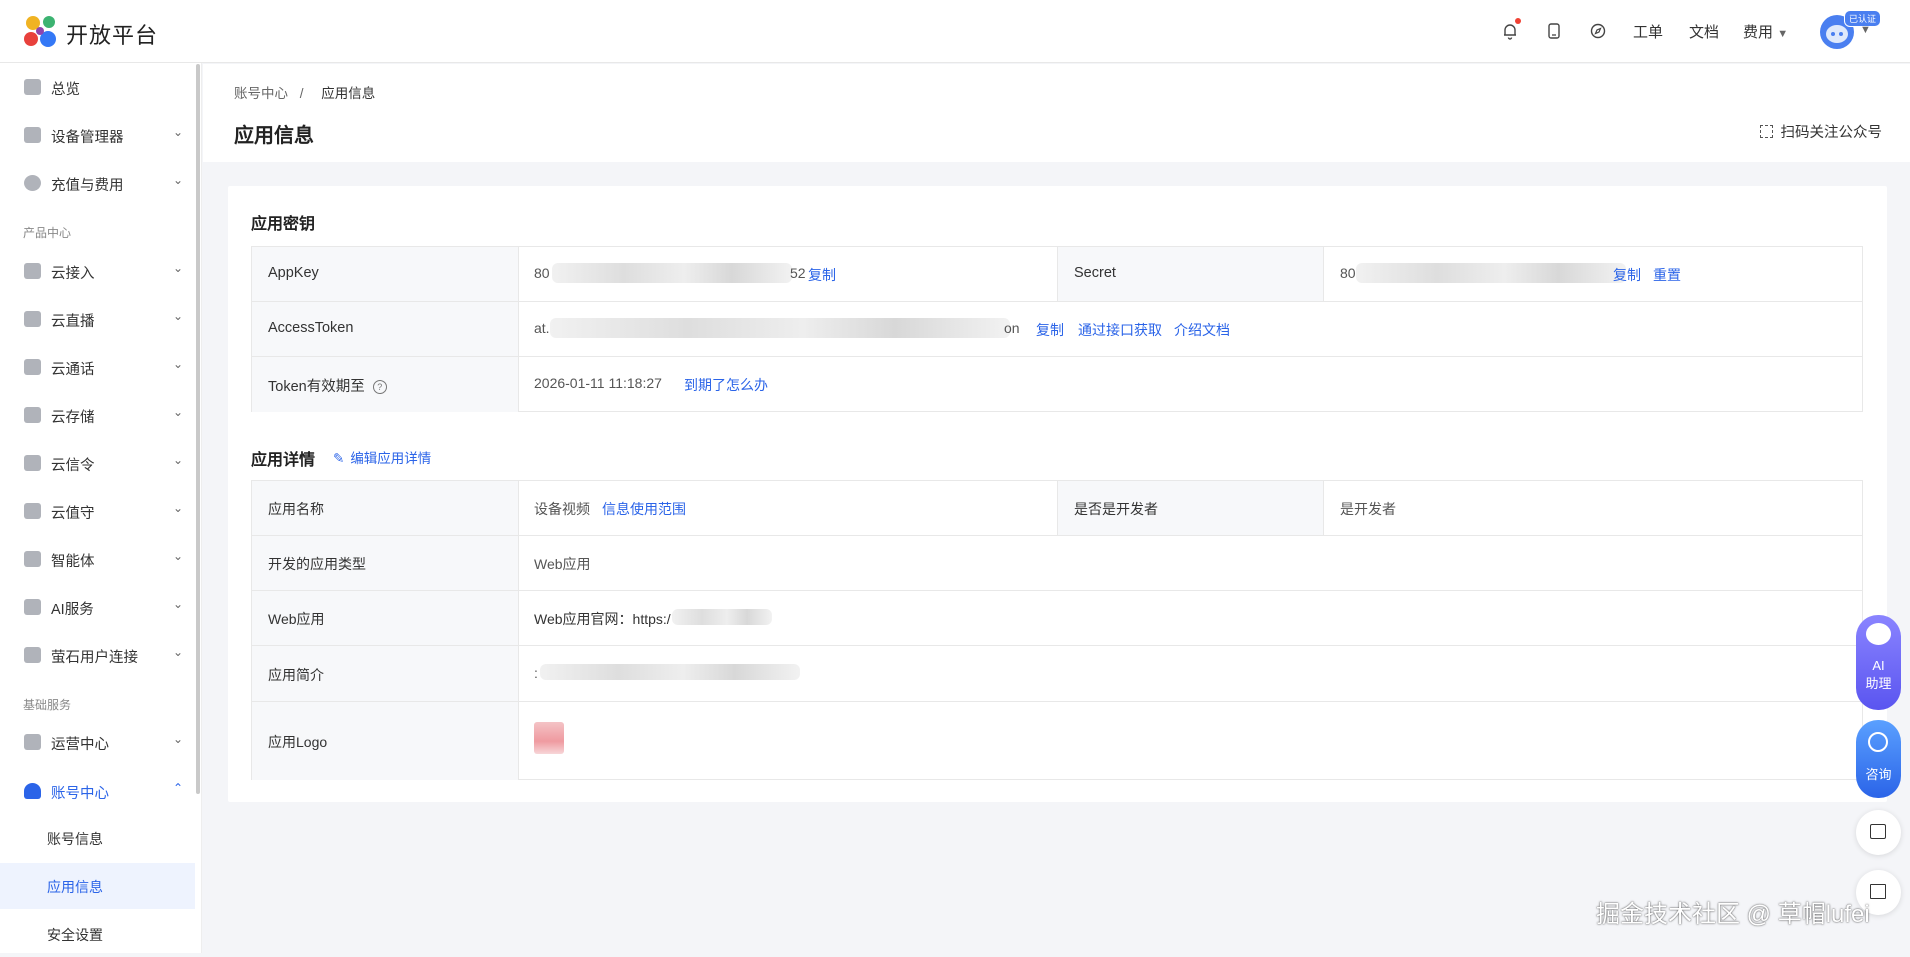  I want to click on web-app-label: Web应用, so click(296, 619).